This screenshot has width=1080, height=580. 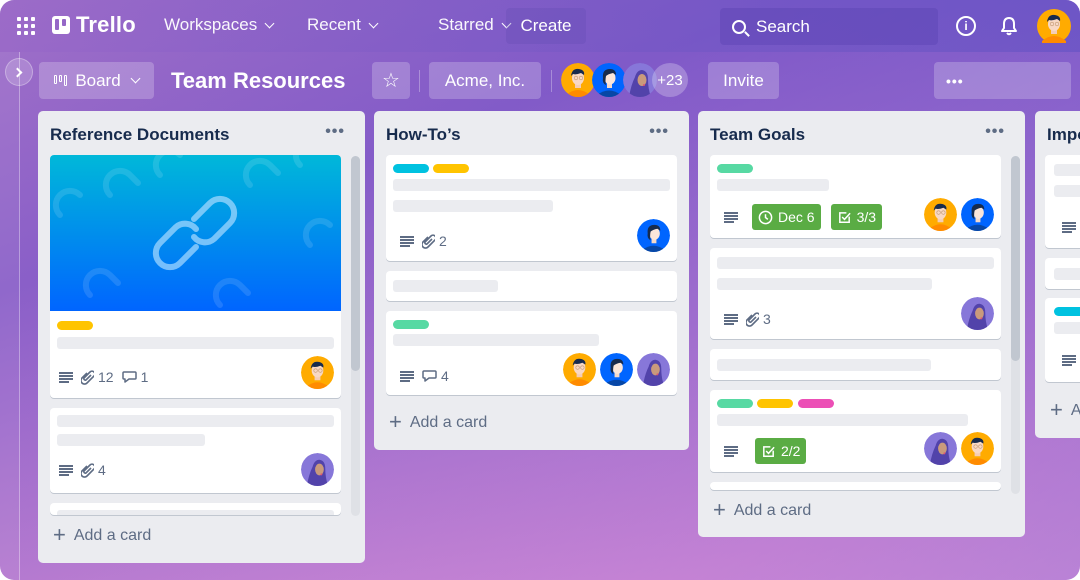 What do you see at coordinates (966, 26) in the screenshot?
I see `info-icon: i` at bounding box center [966, 26].